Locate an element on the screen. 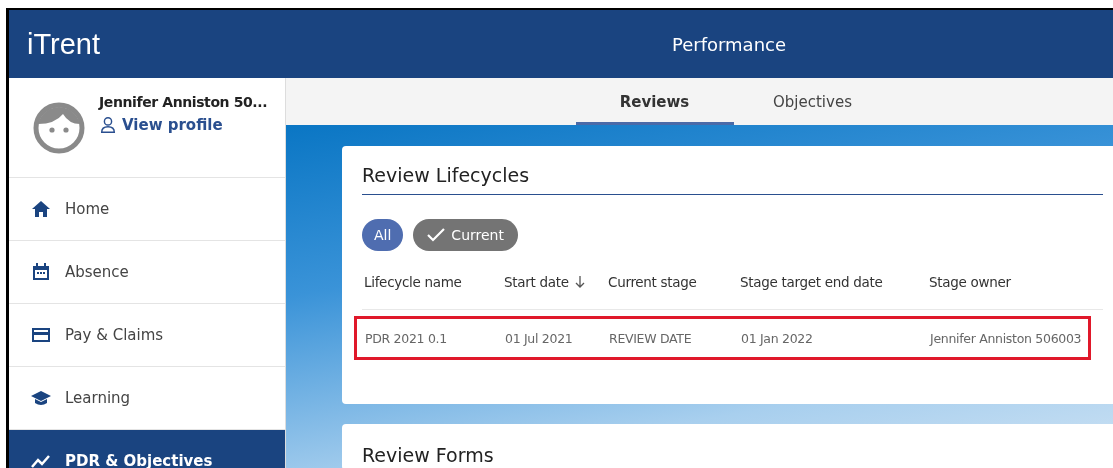  nav-item: Pay & Claims is located at coordinates (147, 335).